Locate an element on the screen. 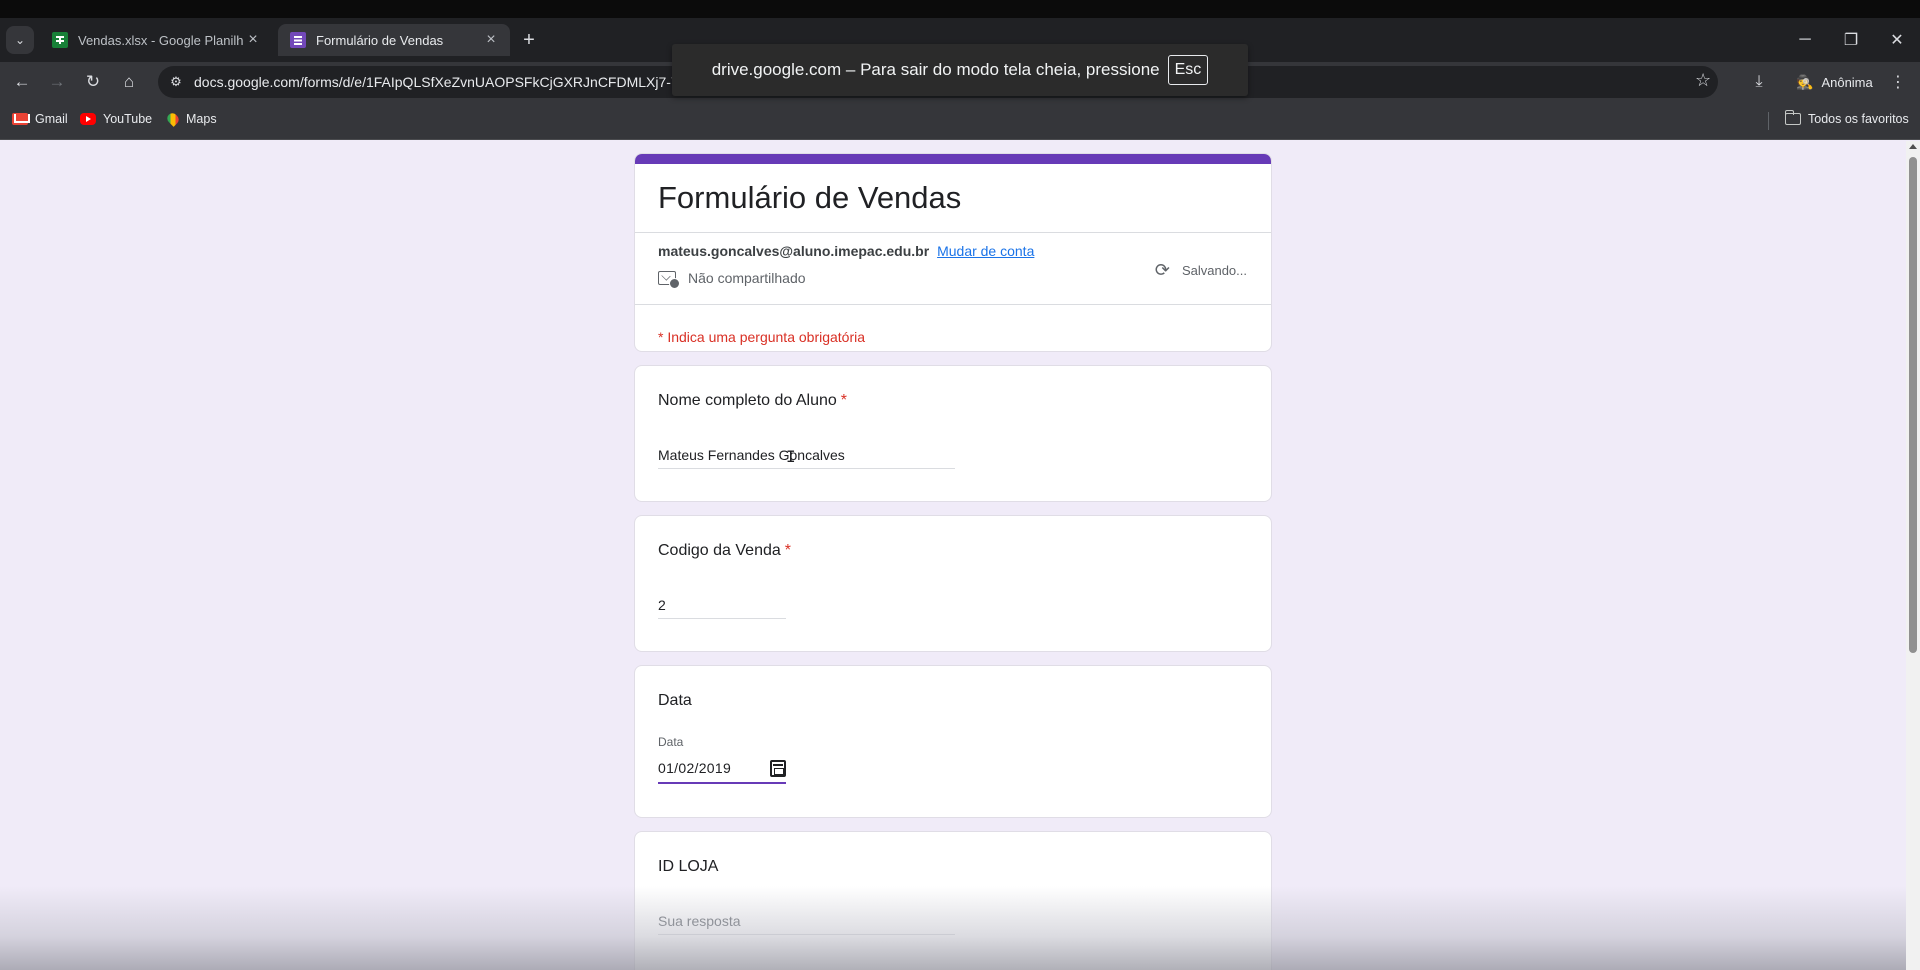 The image size is (1920, 970). folder-icon is located at coordinates (1792, 117).